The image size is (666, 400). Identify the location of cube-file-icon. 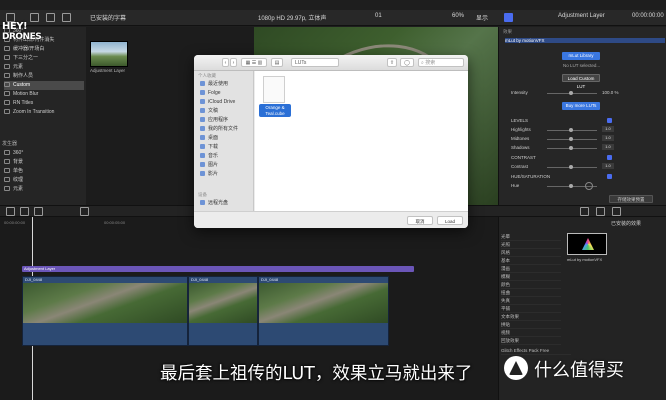
(274, 89).